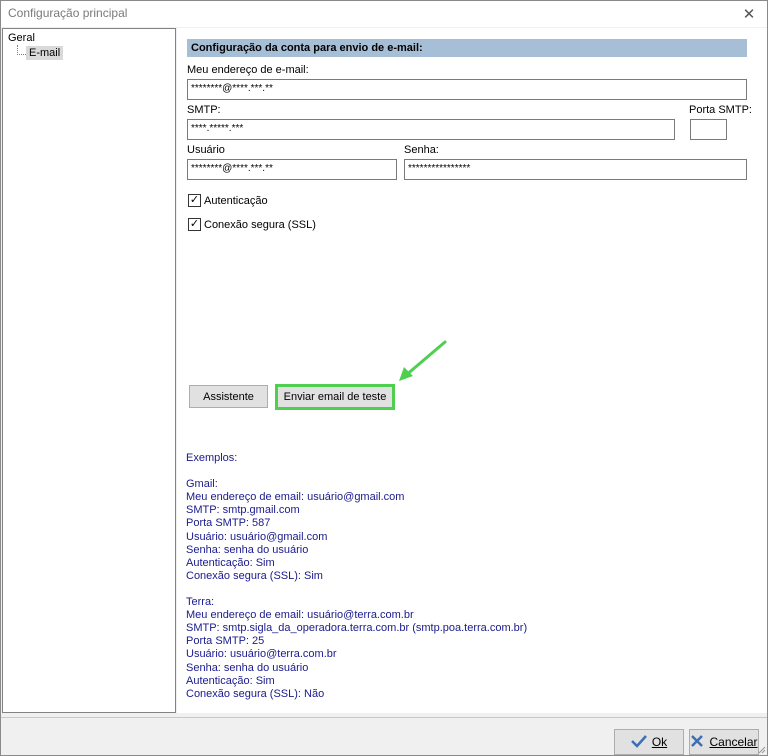  What do you see at coordinates (733, 742) in the screenshot?
I see `cancel-label: Cancelar` at bounding box center [733, 742].